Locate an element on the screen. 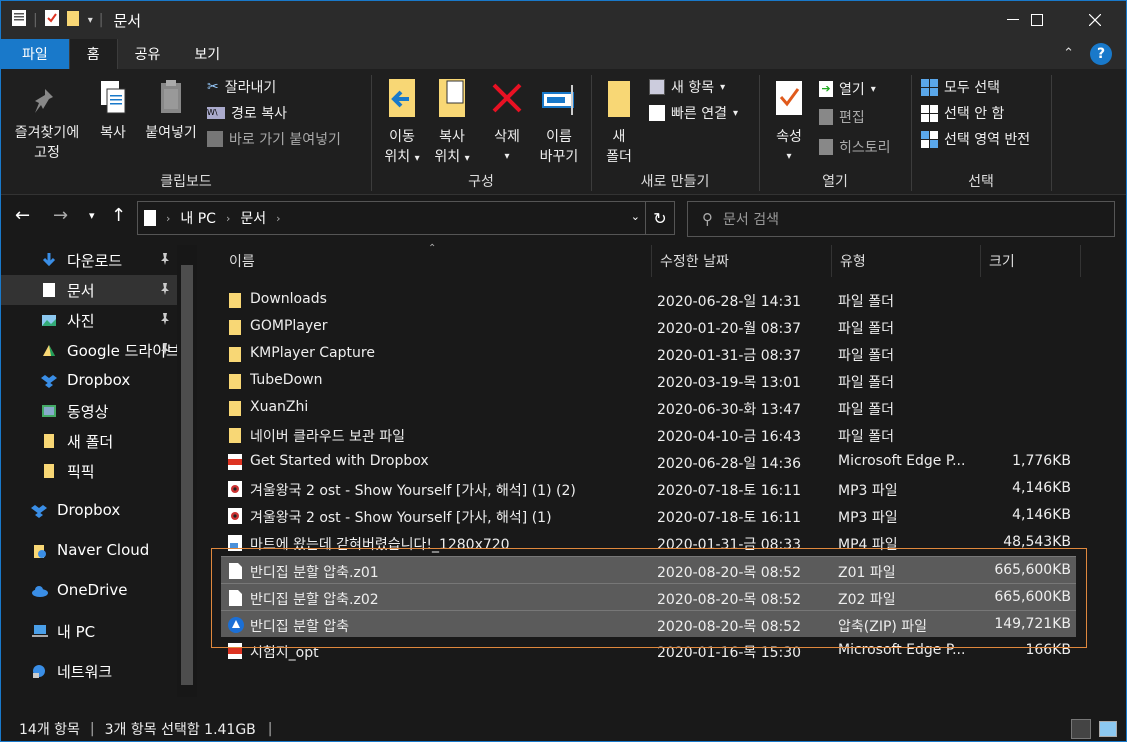  address-box: › 내 PC › 문서 › ⌄ ↻ is located at coordinates (406, 218).